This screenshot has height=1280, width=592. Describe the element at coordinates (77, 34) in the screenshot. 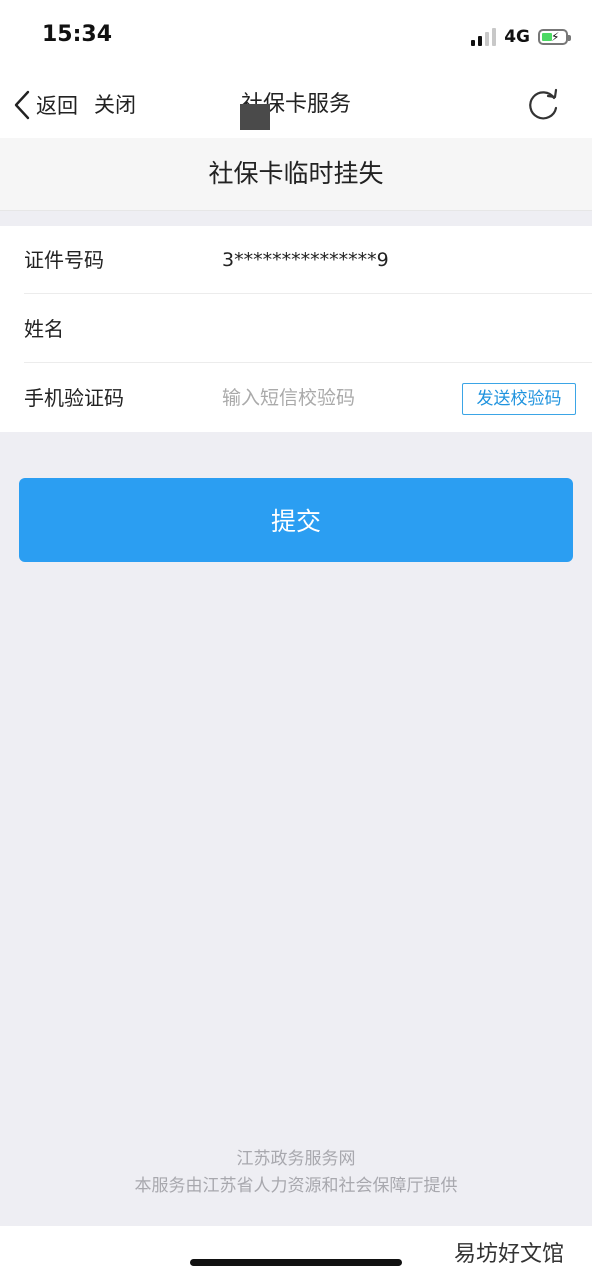

I see `status-time: 15:34` at that location.